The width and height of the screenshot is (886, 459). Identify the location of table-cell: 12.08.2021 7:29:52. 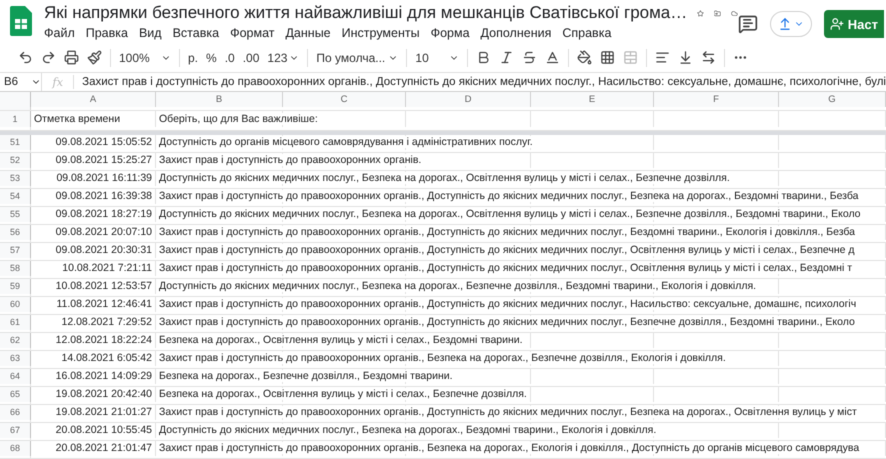
(93, 322).